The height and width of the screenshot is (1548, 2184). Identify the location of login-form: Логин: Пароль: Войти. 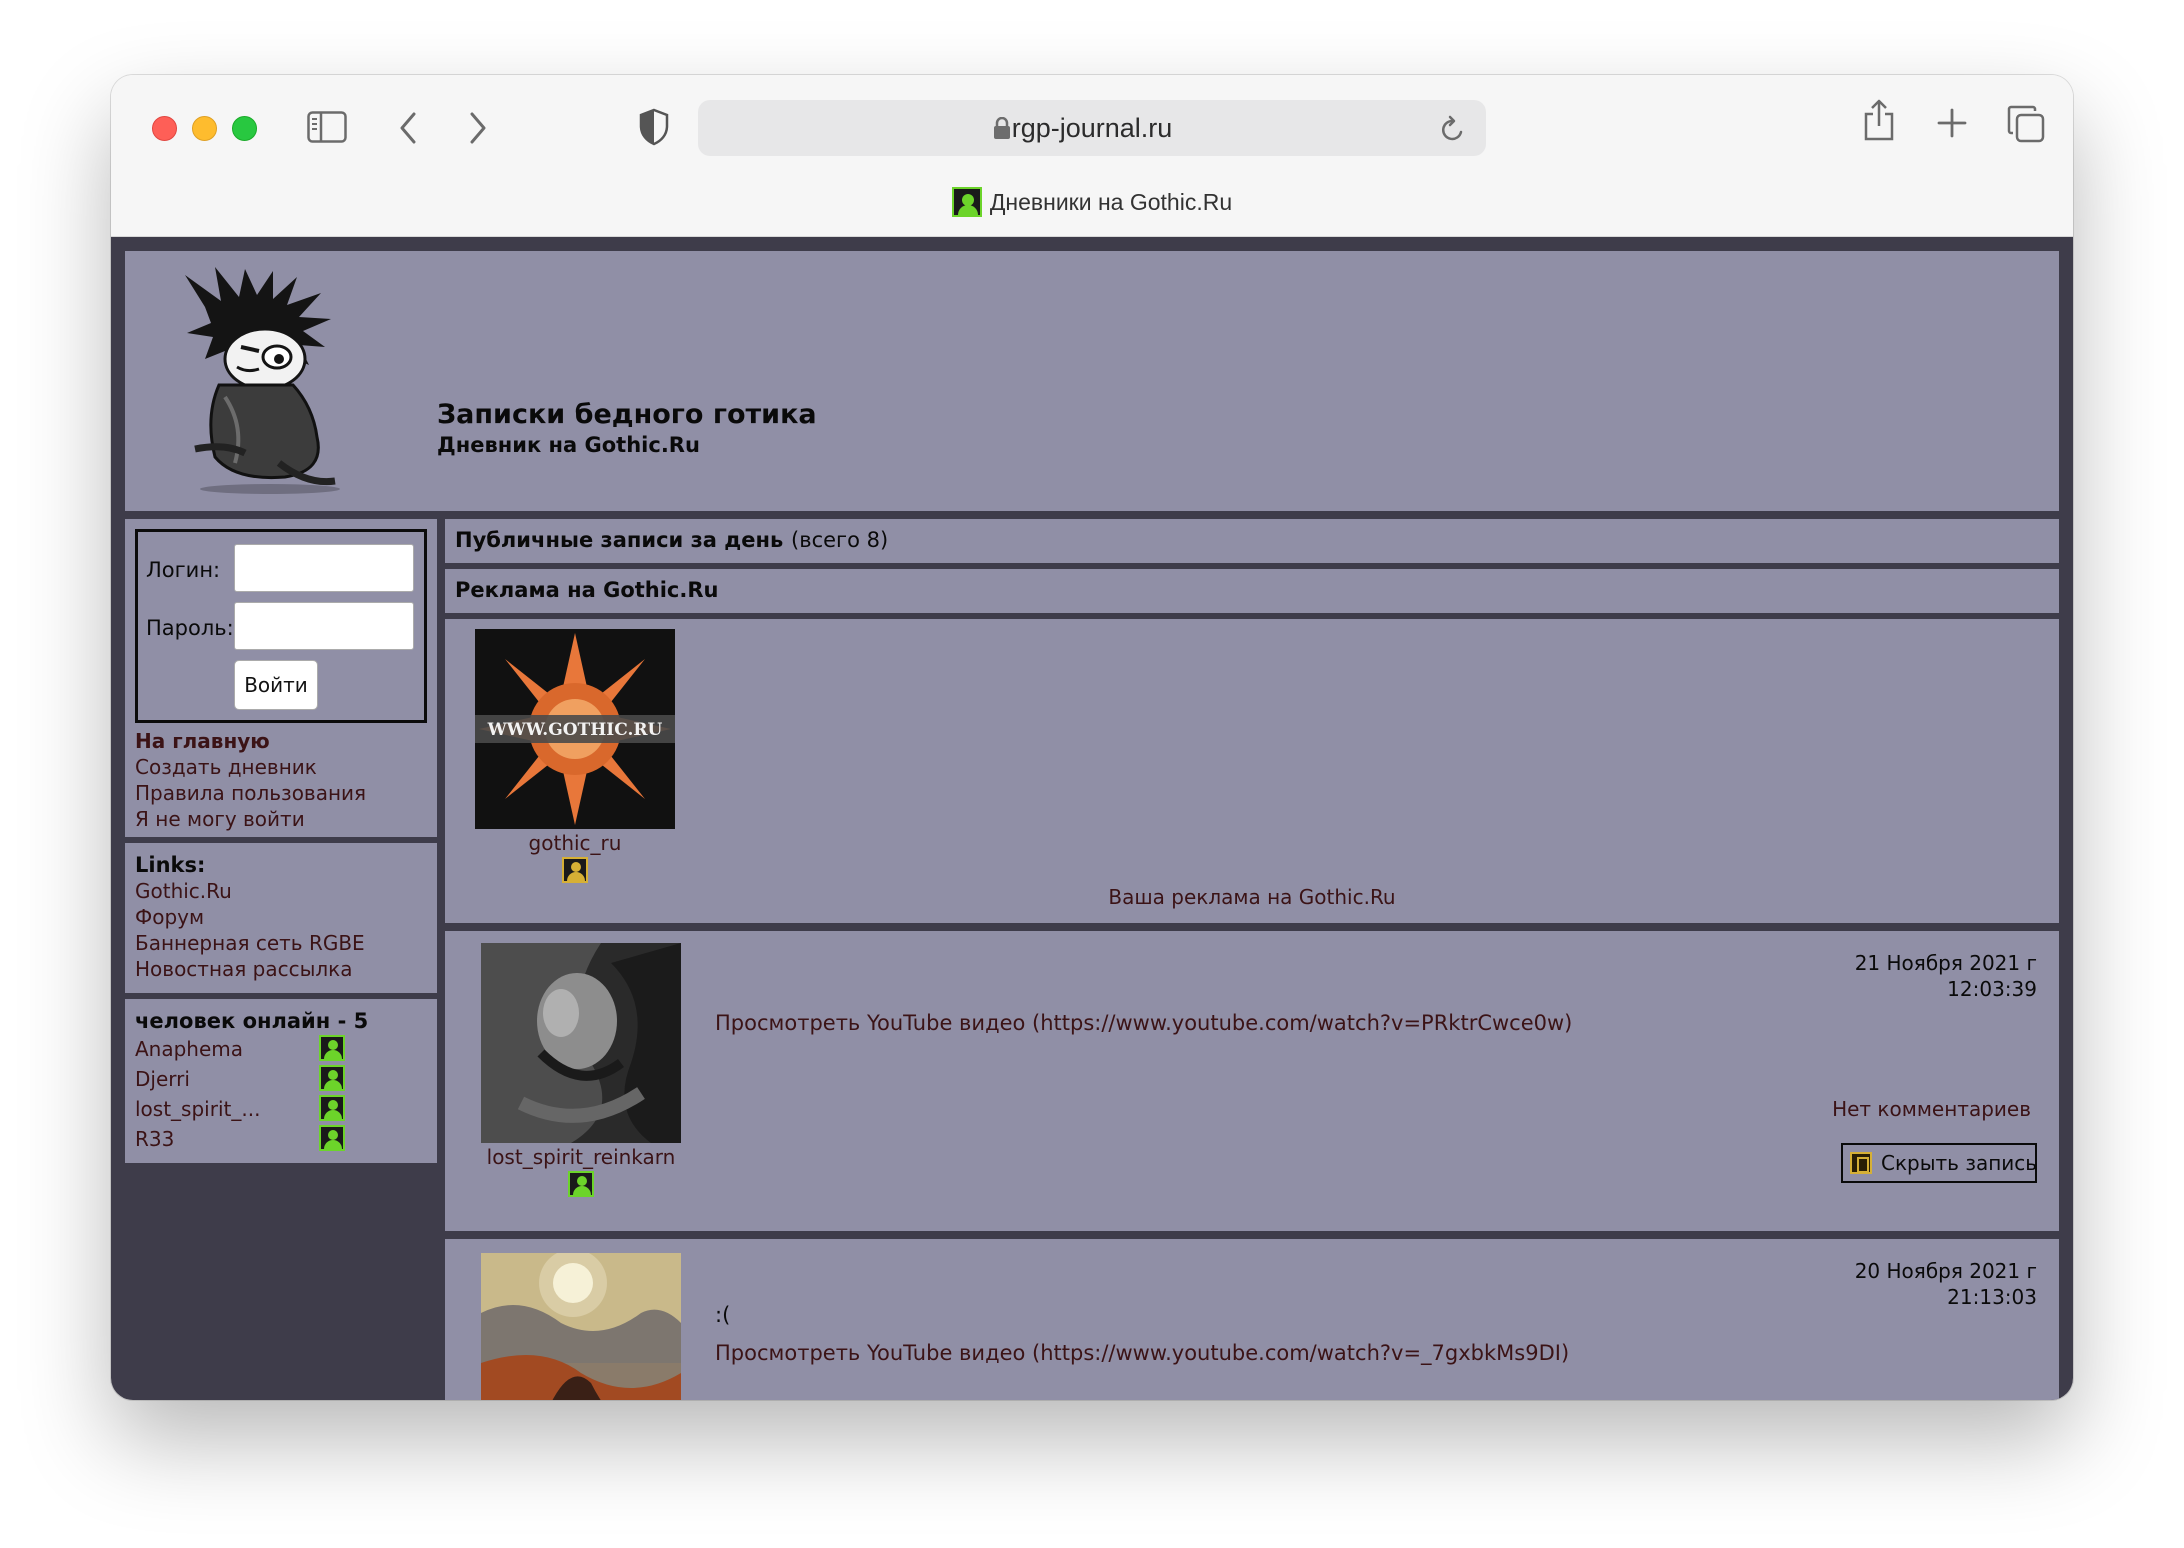
(281, 626).